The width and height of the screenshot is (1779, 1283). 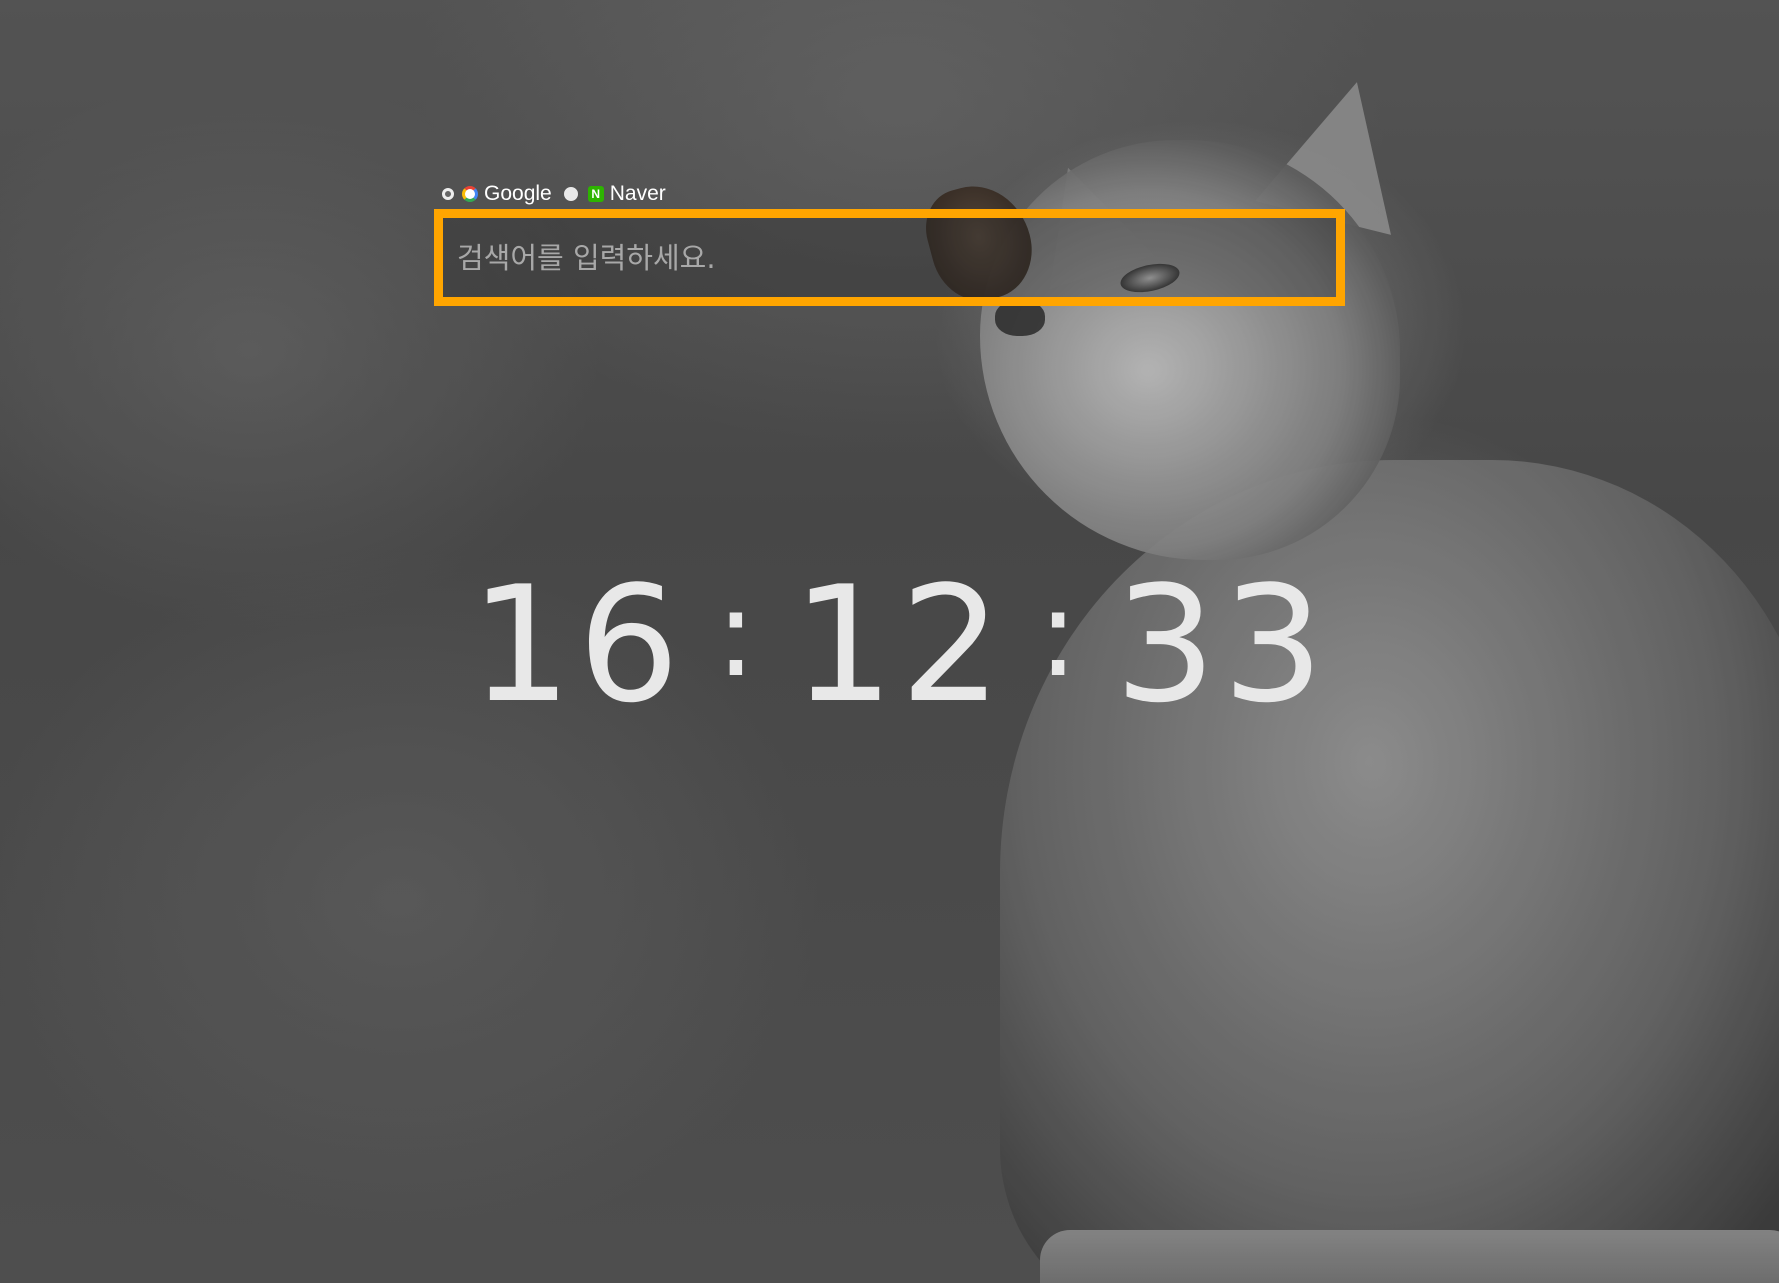 I want to click on clock: 16 : 12 : 33, so click(x=900, y=645).